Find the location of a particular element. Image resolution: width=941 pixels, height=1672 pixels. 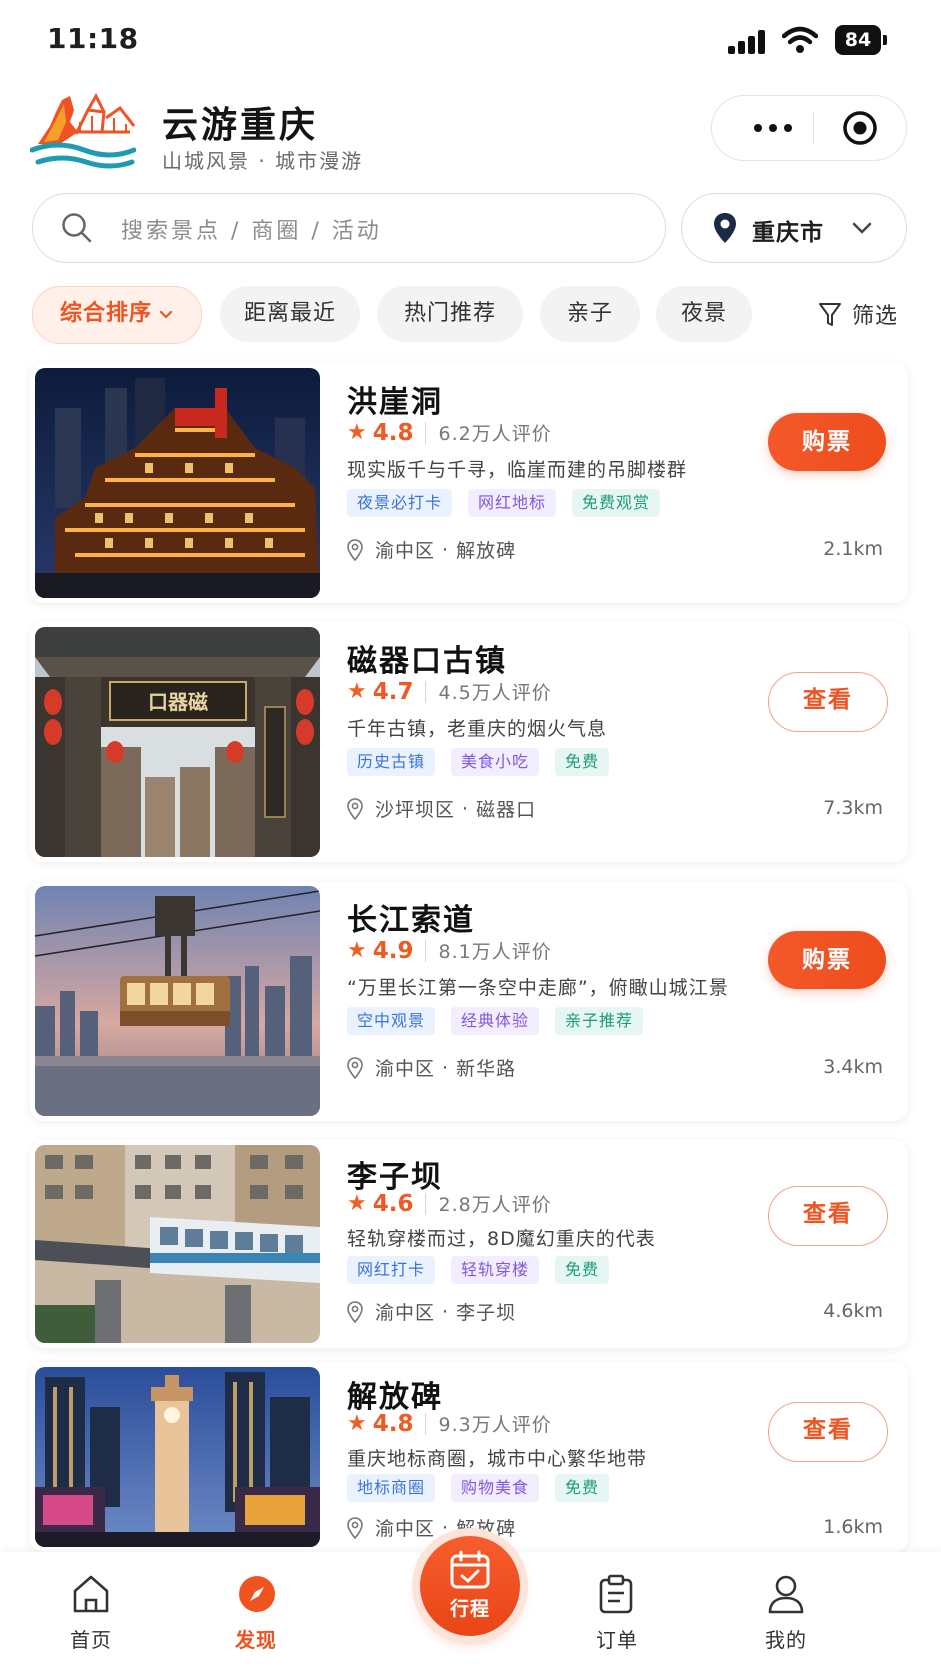

tag: 网红地标 is located at coordinates (512, 503).